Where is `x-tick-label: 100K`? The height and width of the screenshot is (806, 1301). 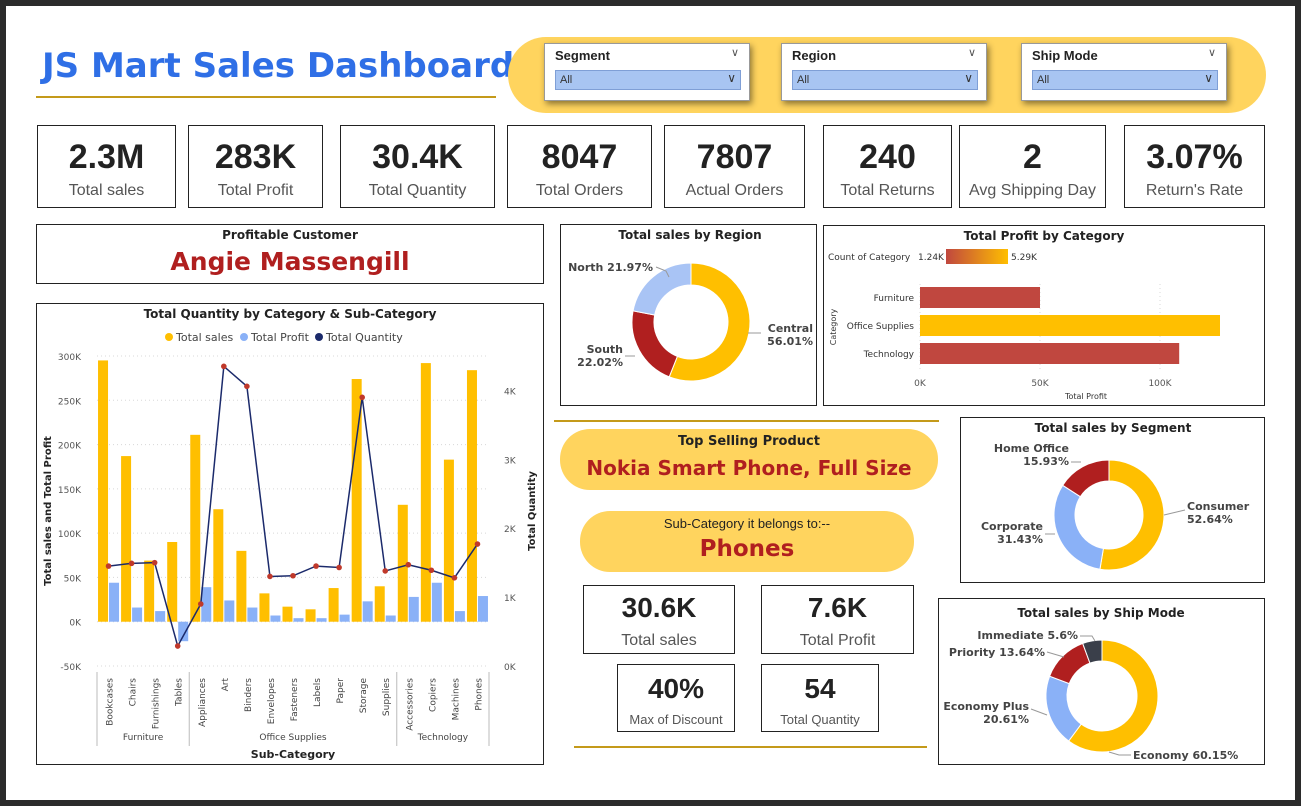 x-tick-label: 100K is located at coordinates (1160, 384).